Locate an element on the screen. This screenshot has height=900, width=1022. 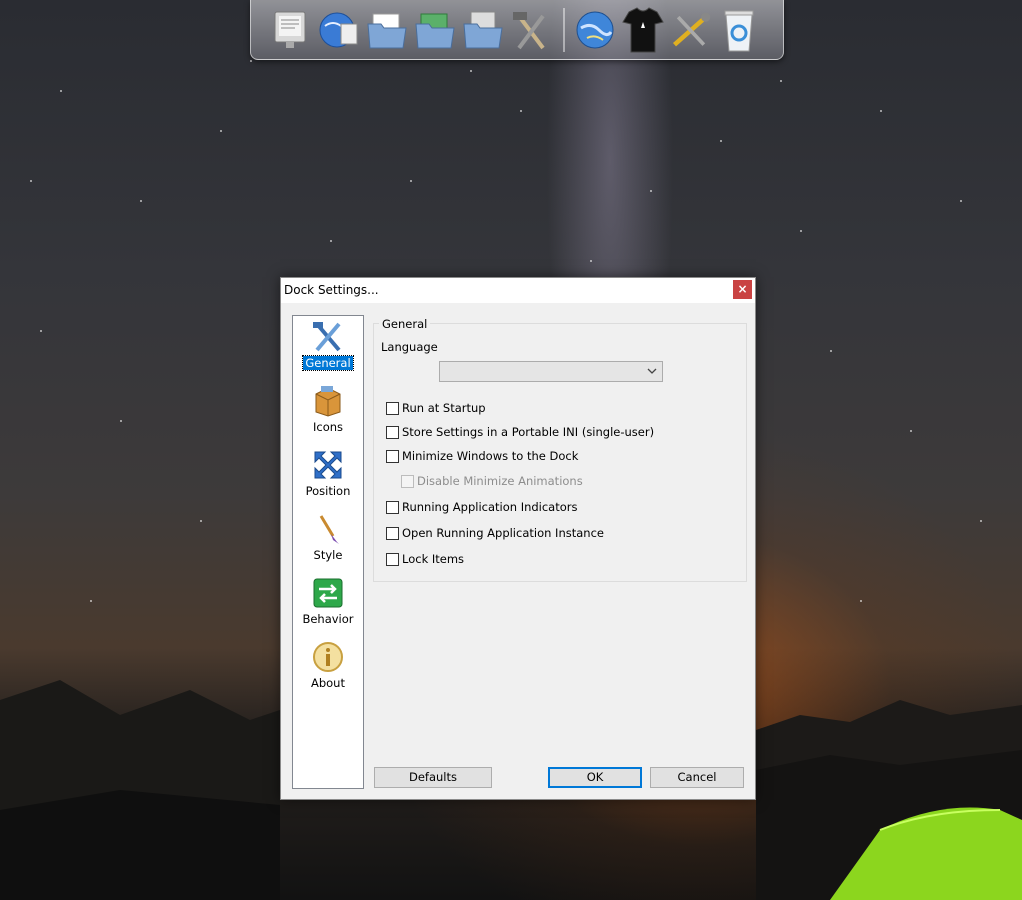
monitor-icon is located at coordinates (290, 29).